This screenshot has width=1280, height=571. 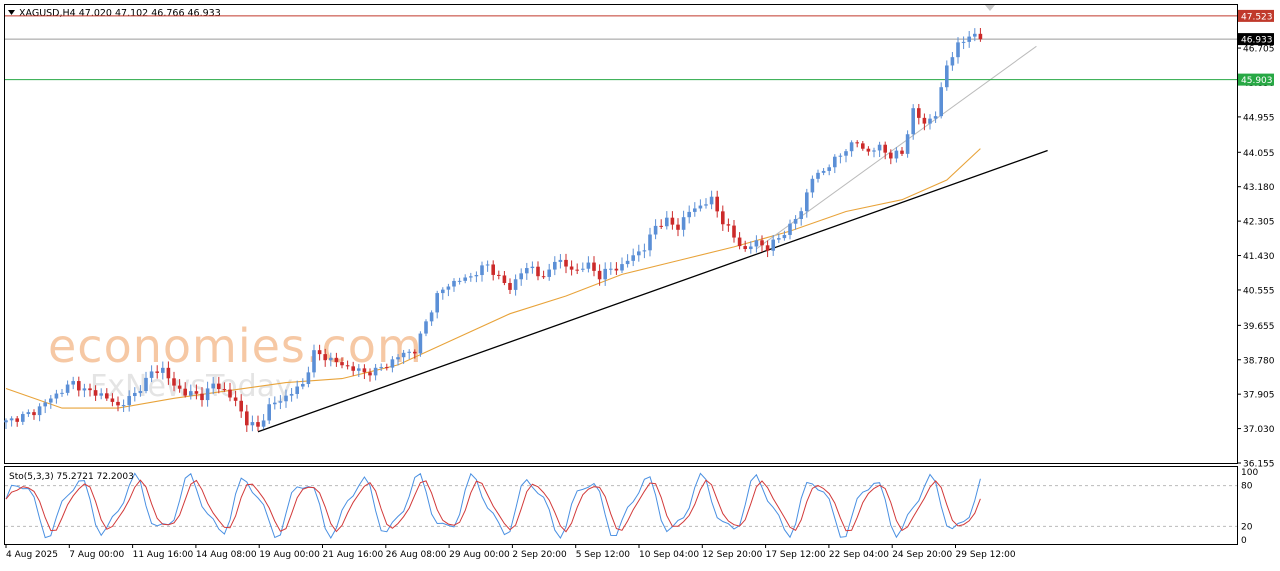 What do you see at coordinates (732, 555) in the screenshot?
I see `time-tick-label: 12 Sep 20:00` at bounding box center [732, 555].